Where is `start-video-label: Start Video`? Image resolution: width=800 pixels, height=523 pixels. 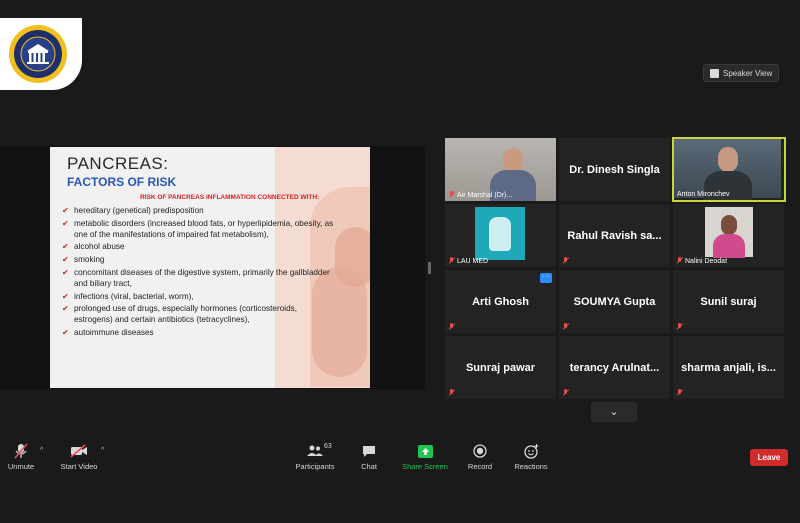 start-video-label: Start Video is located at coordinates (79, 466).